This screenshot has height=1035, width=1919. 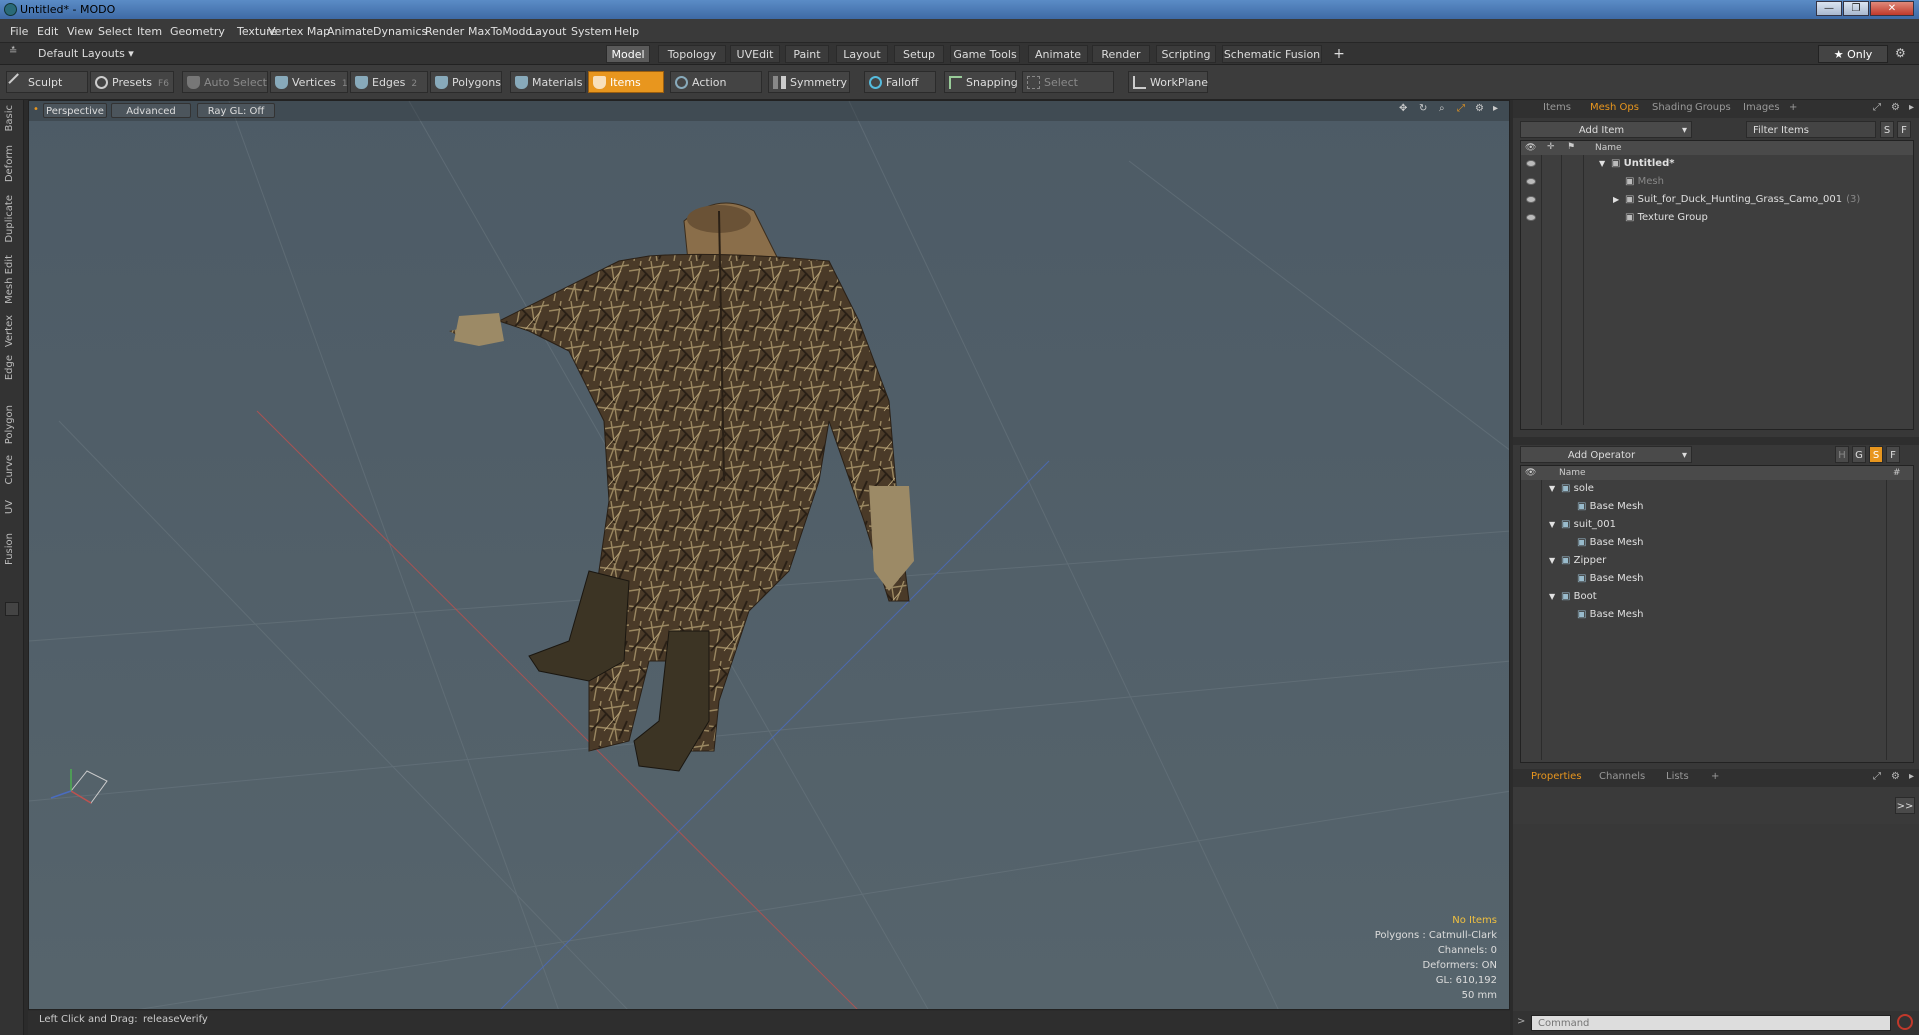 What do you see at coordinates (1904, 129) in the screenshot?
I see `filter-f-button: F` at bounding box center [1904, 129].